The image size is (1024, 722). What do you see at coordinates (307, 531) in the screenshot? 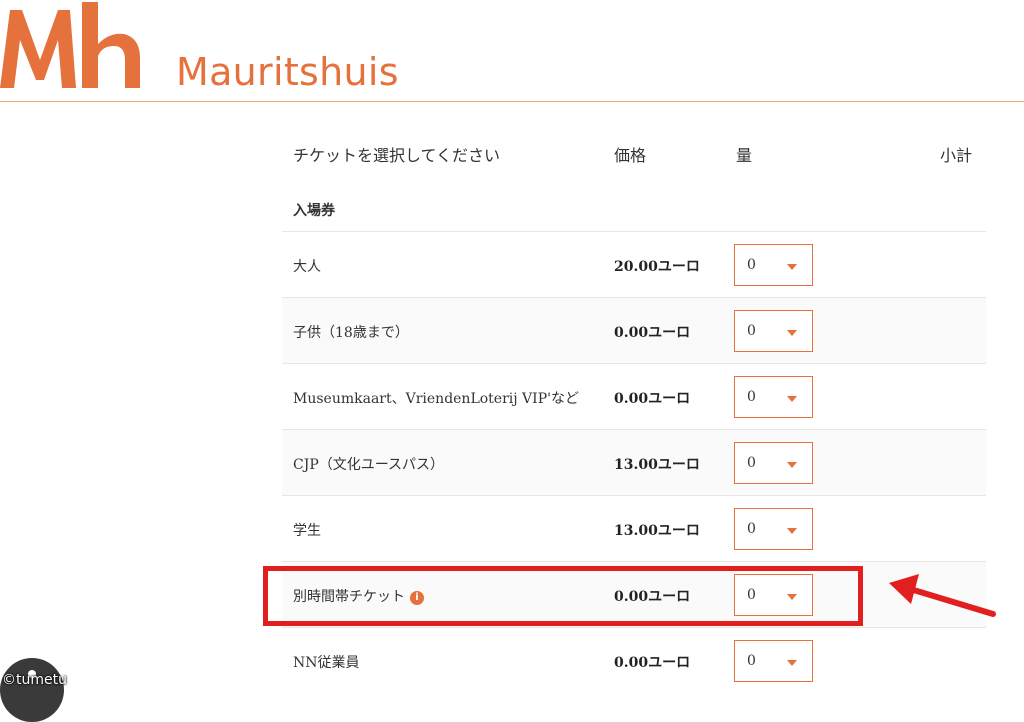
I see `ticket-name: 学生` at bounding box center [307, 531].